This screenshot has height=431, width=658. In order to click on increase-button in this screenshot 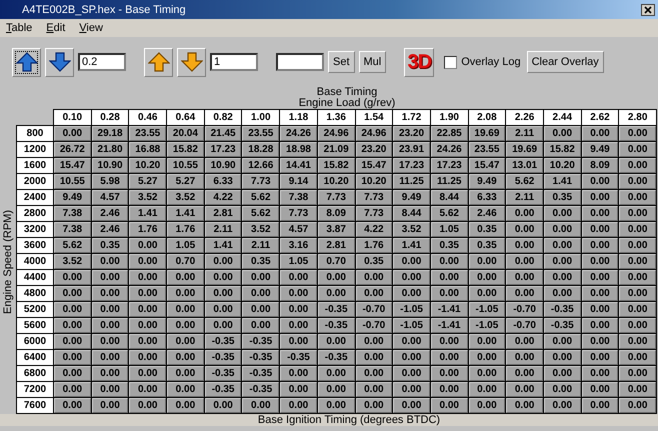, I will do `click(158, 62)`.